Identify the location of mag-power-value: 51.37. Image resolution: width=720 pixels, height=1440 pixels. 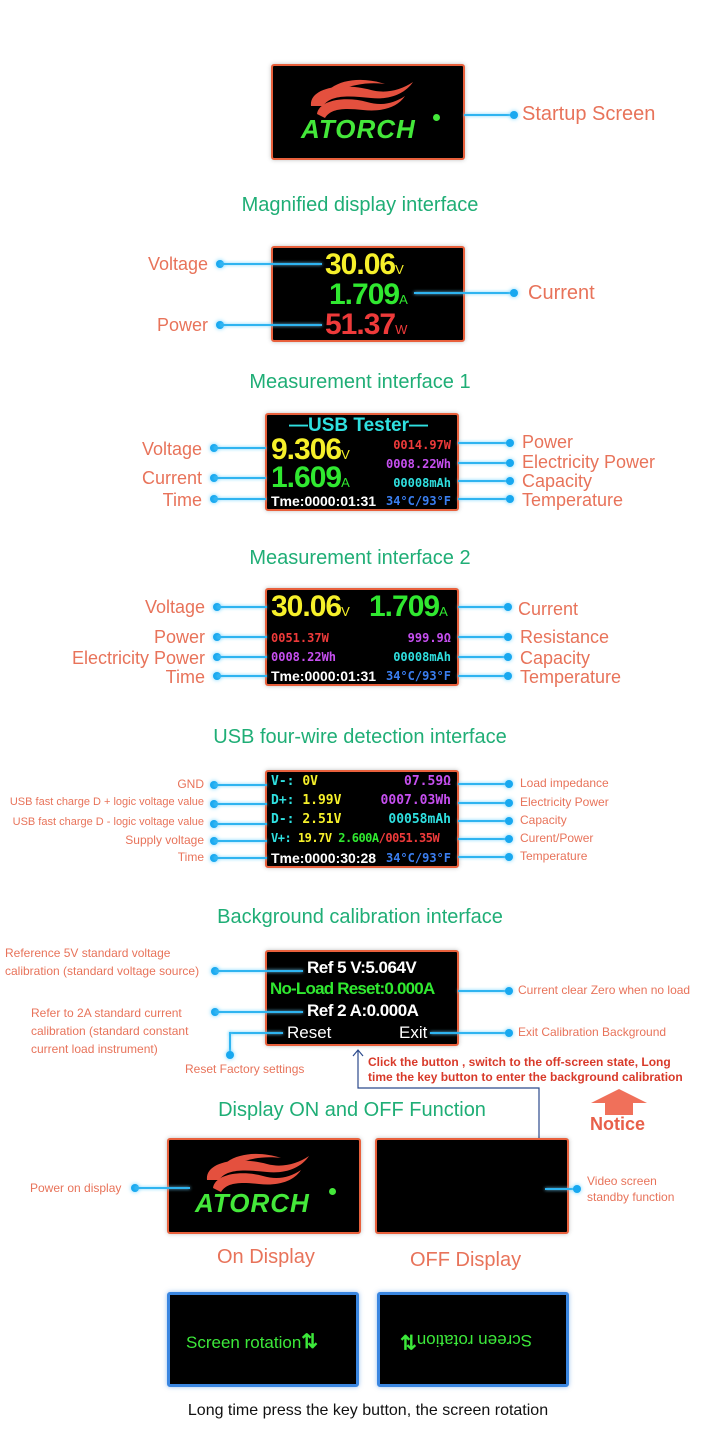
(360, 324).